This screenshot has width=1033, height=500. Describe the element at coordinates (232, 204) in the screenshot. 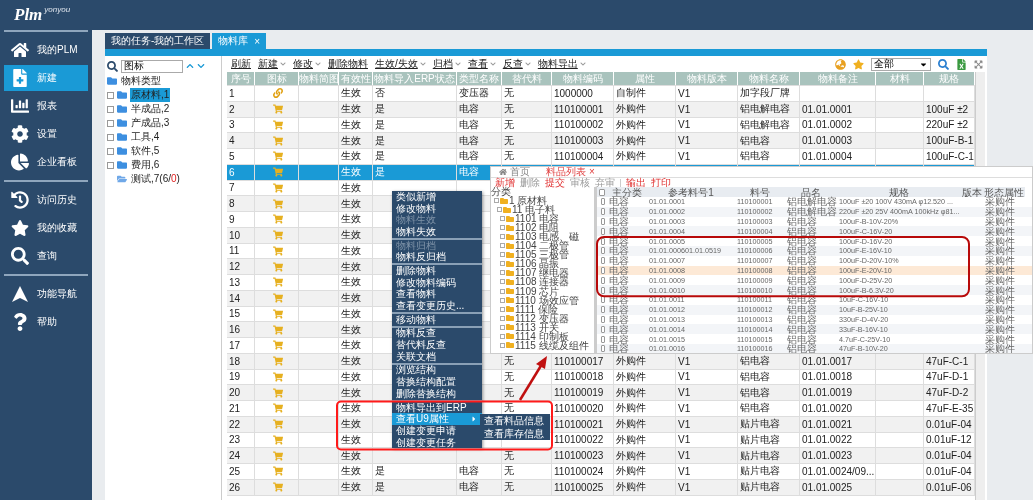

I see `table-cell: 8` at that location.